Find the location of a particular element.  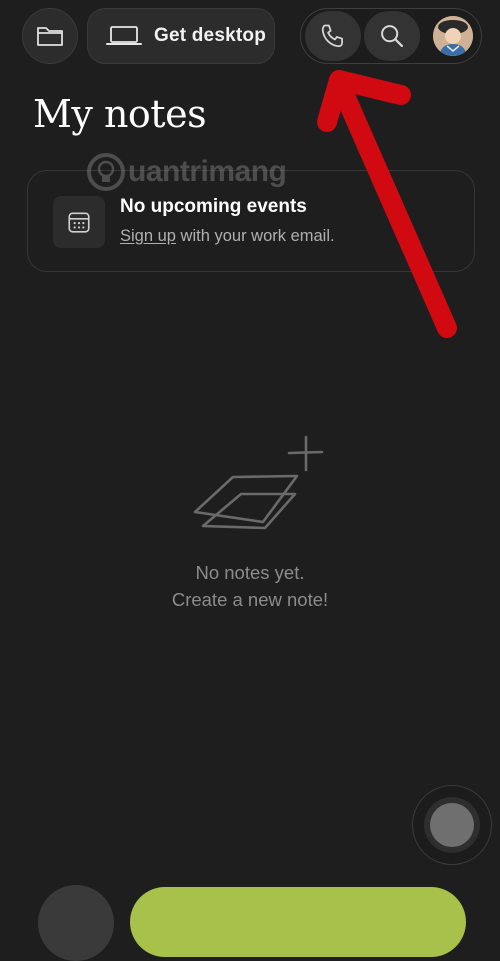

sign-up-link: Sign up is located at coordinates (148, 236).